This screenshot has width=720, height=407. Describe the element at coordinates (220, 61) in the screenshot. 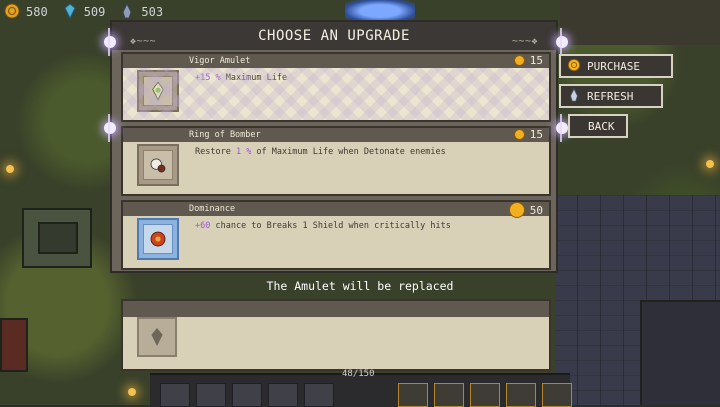

I see `offer-name: Vigor Amulet` at that location.